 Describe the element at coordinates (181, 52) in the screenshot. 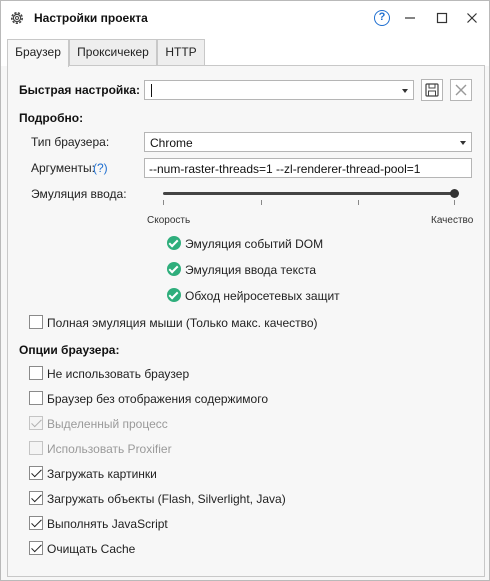

I see `tab-http: HTTP` at that location.